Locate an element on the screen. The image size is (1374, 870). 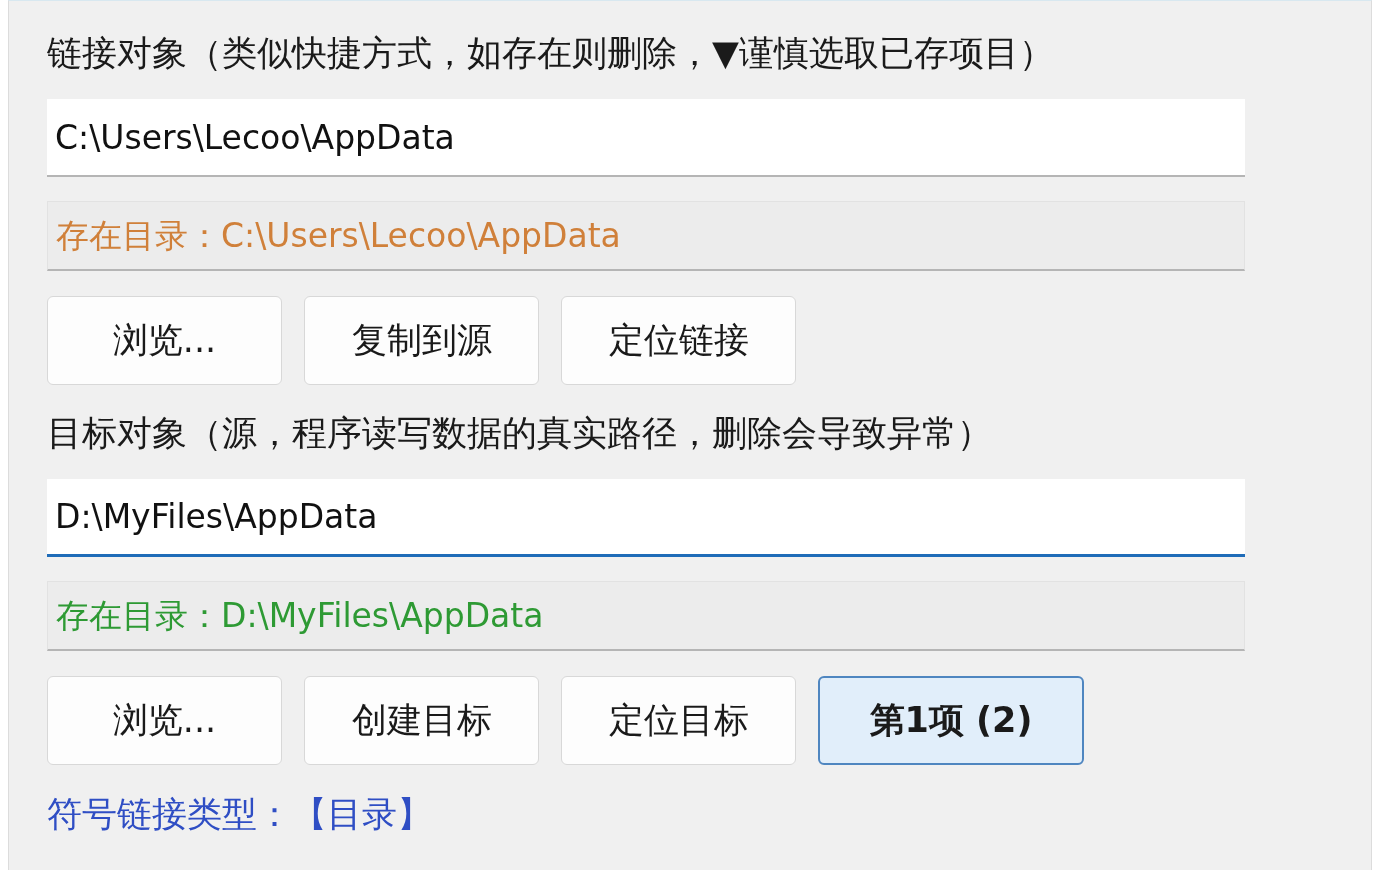
action-button: 复制到源 is located at coordinates (421, 340).